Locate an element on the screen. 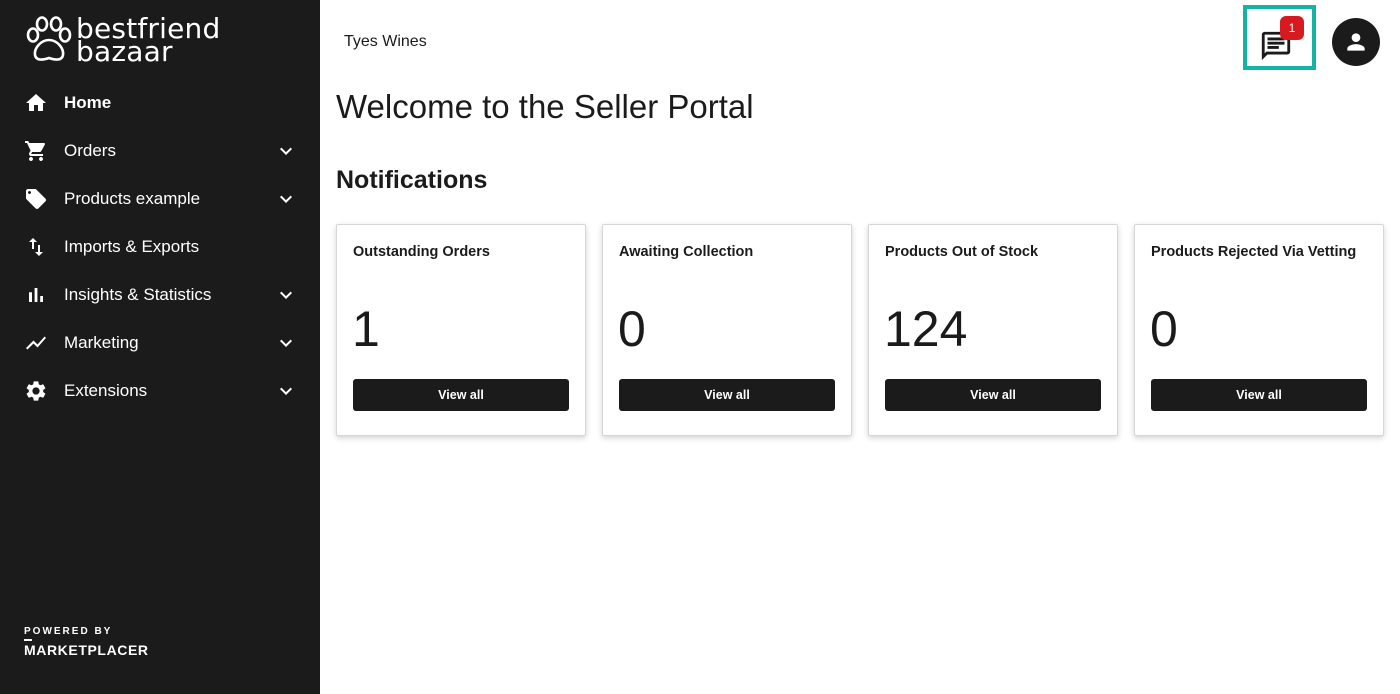 The width and height of the screenshot is (1400, 694). cart-icon is located at coordinates (36, 151).